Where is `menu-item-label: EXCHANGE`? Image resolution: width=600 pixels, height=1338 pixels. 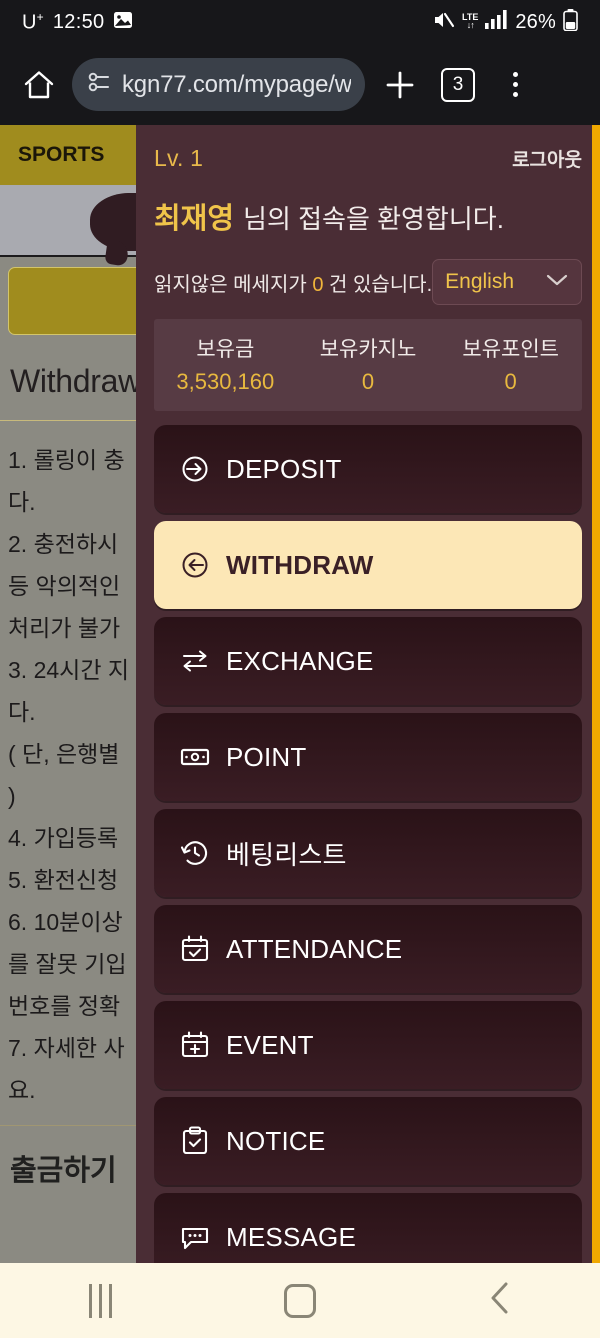 menu-item-label: EXCHANGE is located at coordinates (300, 660).